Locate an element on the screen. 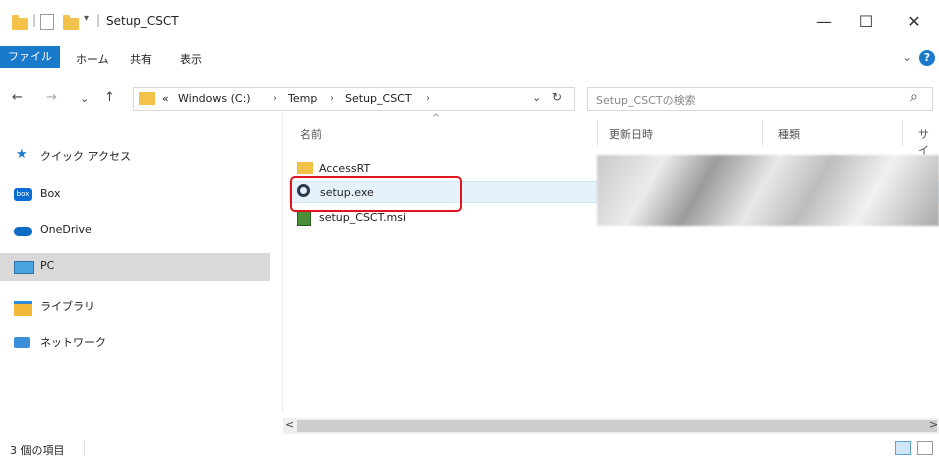  refresh-icon: ↻ is located at coordinates (557, 97).